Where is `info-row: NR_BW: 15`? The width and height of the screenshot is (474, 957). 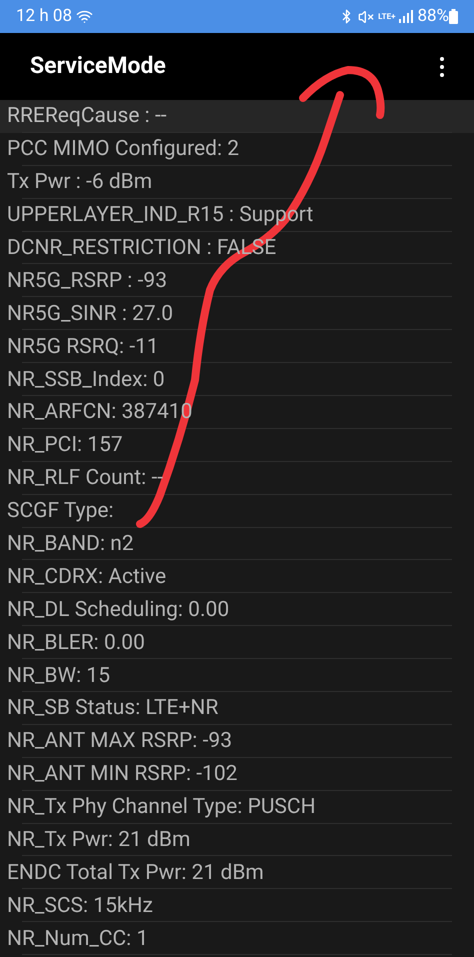 info-row: NR_BW: 15 is located at coordinates (58, 675).